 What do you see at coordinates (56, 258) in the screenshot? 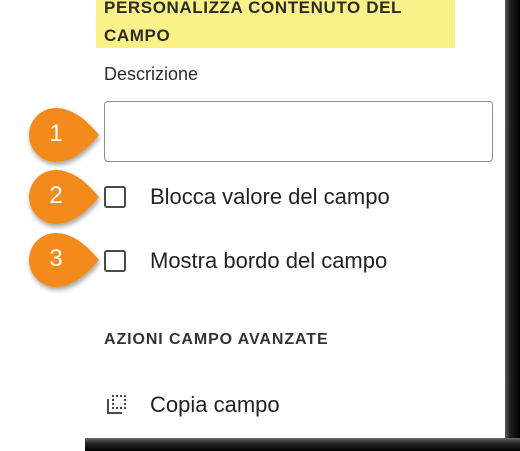
I see `callout-number-3: 3` at bounding box center [56, 258].